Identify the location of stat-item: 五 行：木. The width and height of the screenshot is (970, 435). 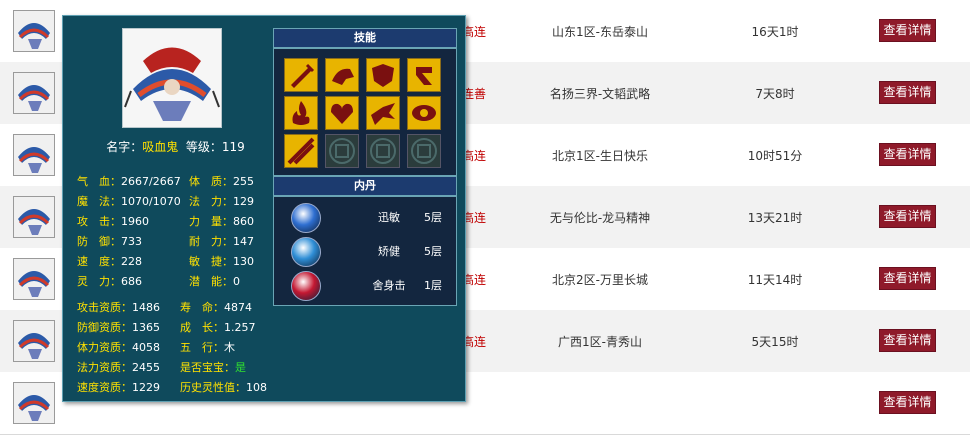
(207, 348).